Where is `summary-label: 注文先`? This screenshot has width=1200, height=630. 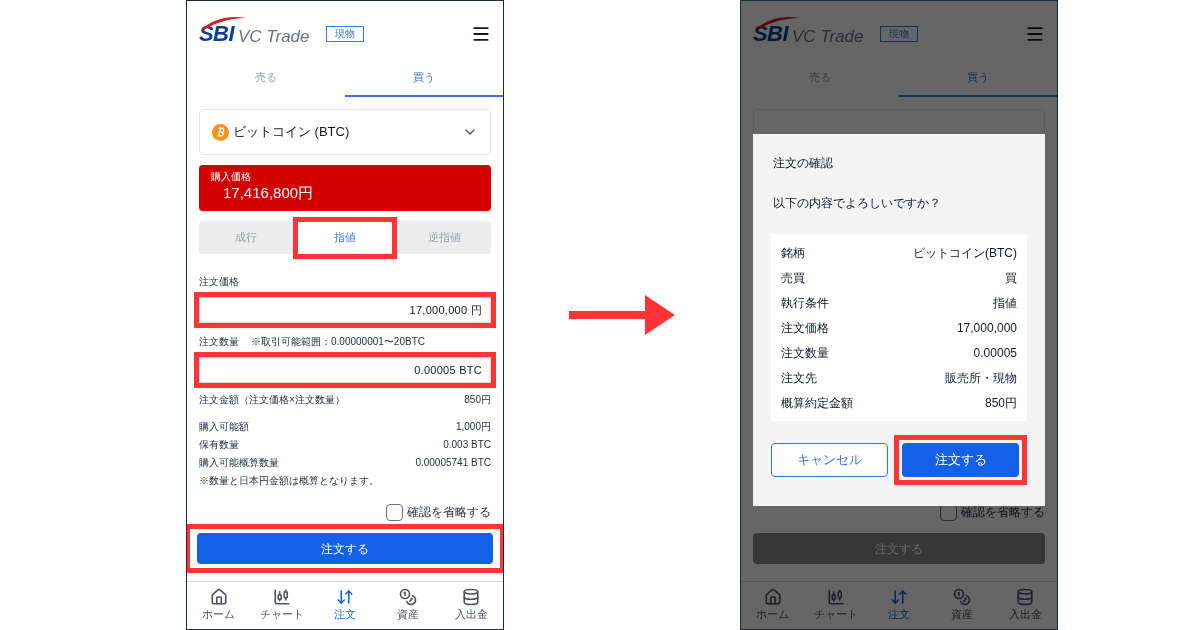
summary-label: 注文先 is located at coordinates (799, 378).